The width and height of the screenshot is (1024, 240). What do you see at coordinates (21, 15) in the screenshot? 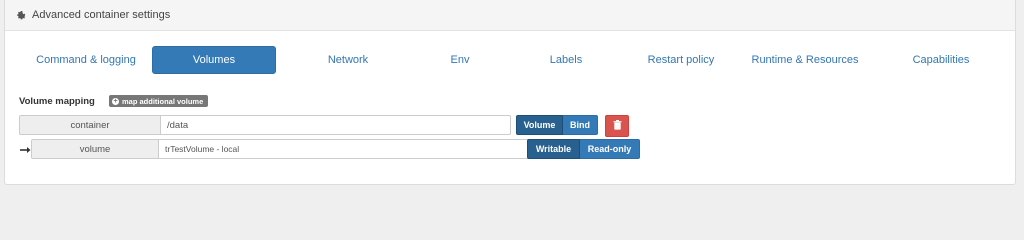
I see `gear-icon` at bounding box center [21, 15].